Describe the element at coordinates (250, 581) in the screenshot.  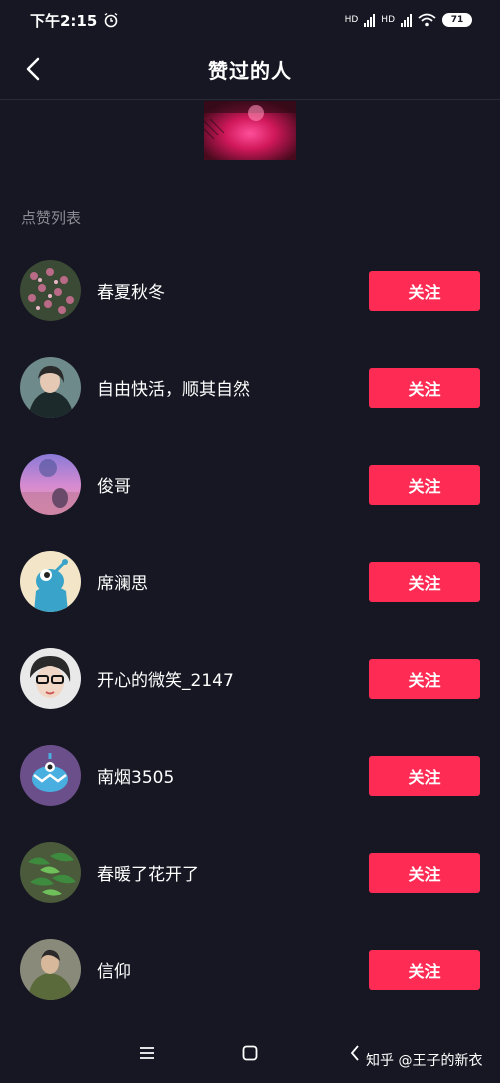
I see `list-item: 席澜思 关注` at that location.